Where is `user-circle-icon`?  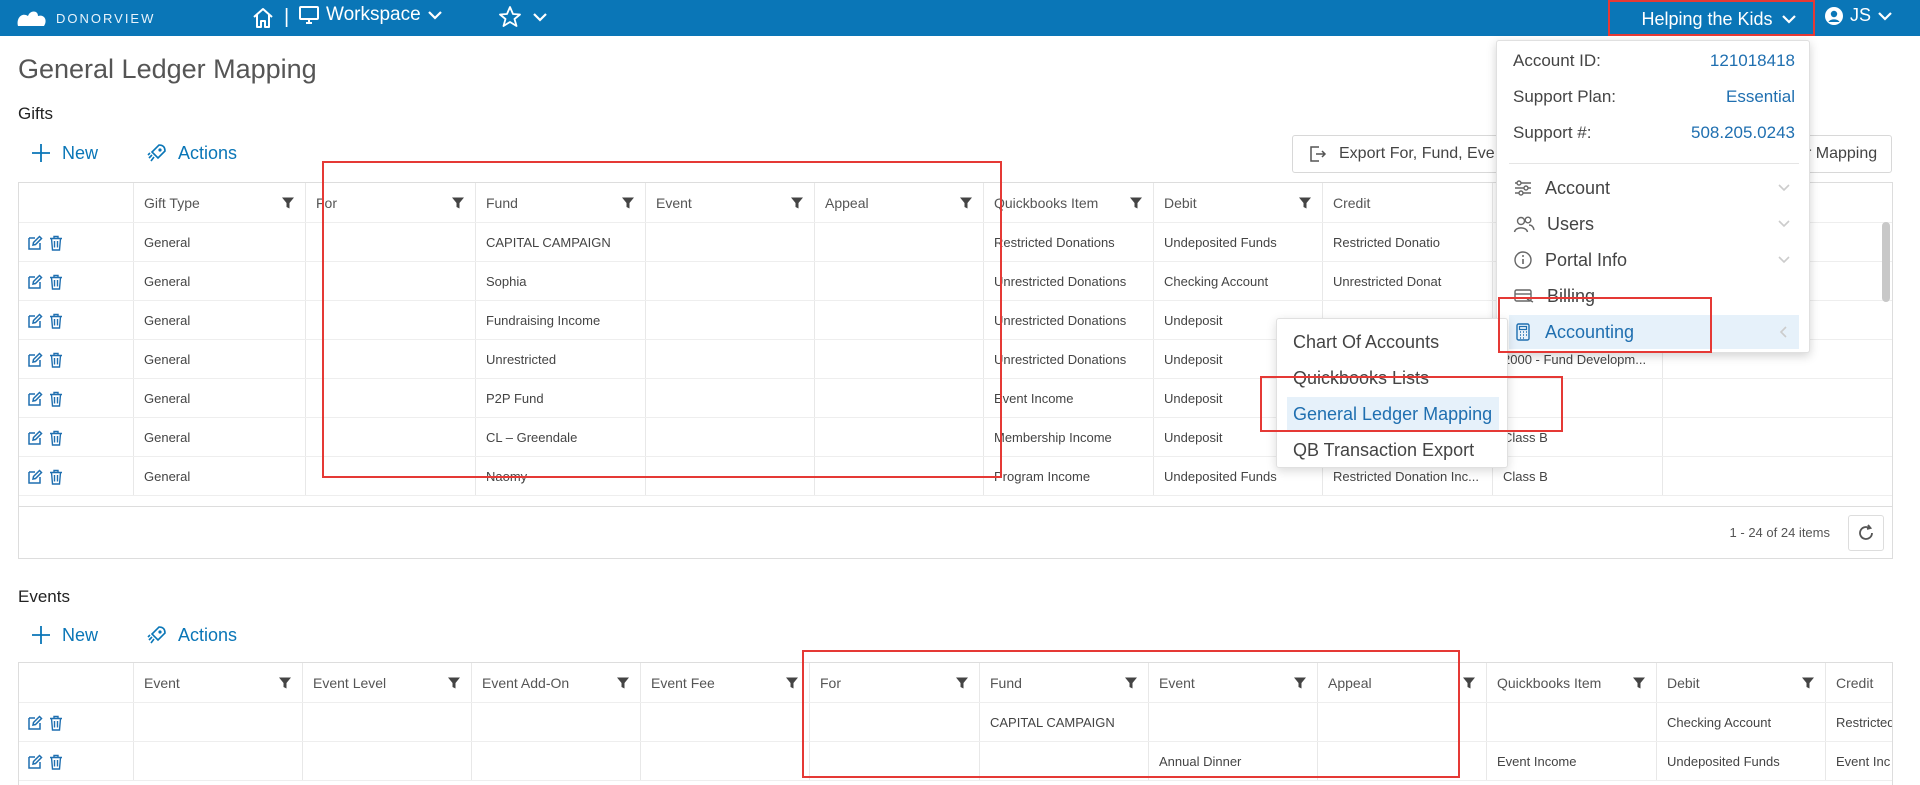 user-circle-icon is located at coordinates (1834, 15).